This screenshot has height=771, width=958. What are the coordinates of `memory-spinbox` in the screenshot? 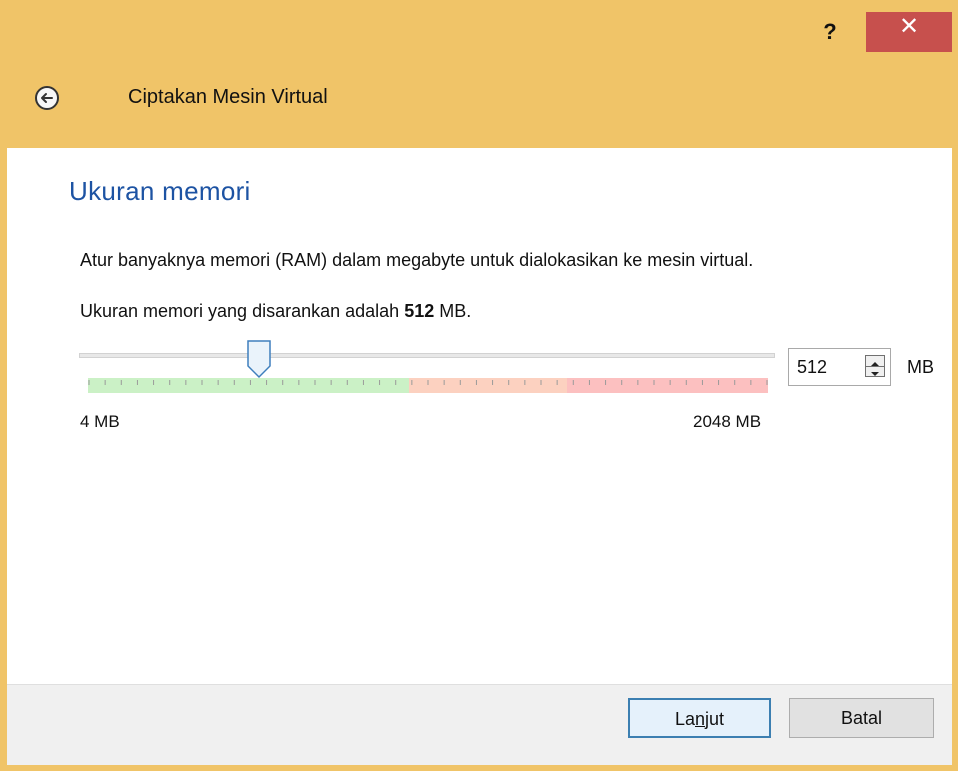 It's located at (839, 367).